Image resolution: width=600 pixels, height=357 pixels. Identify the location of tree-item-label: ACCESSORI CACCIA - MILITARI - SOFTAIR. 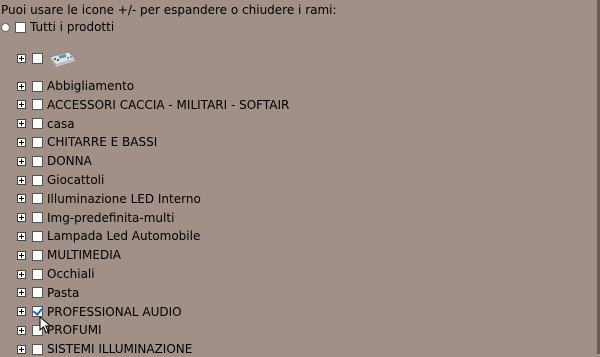
(168, 104).